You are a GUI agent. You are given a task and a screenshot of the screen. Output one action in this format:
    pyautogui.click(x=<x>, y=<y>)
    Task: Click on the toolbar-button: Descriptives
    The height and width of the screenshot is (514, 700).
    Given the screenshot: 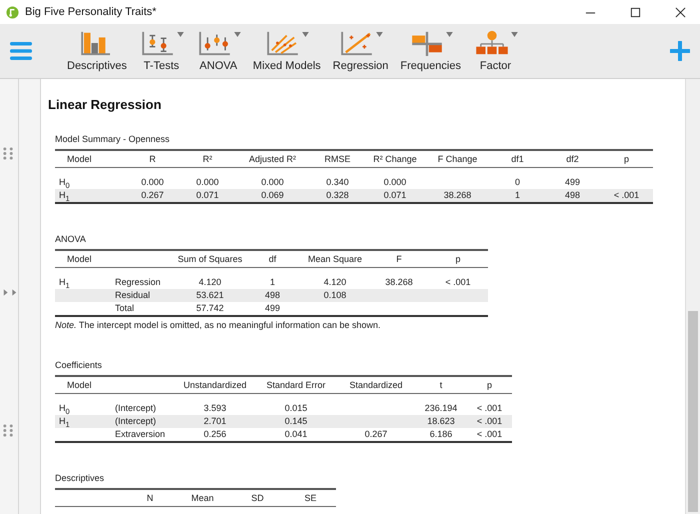 What is the action you would take?
    pyautogui.click(x=97, y=51)
    